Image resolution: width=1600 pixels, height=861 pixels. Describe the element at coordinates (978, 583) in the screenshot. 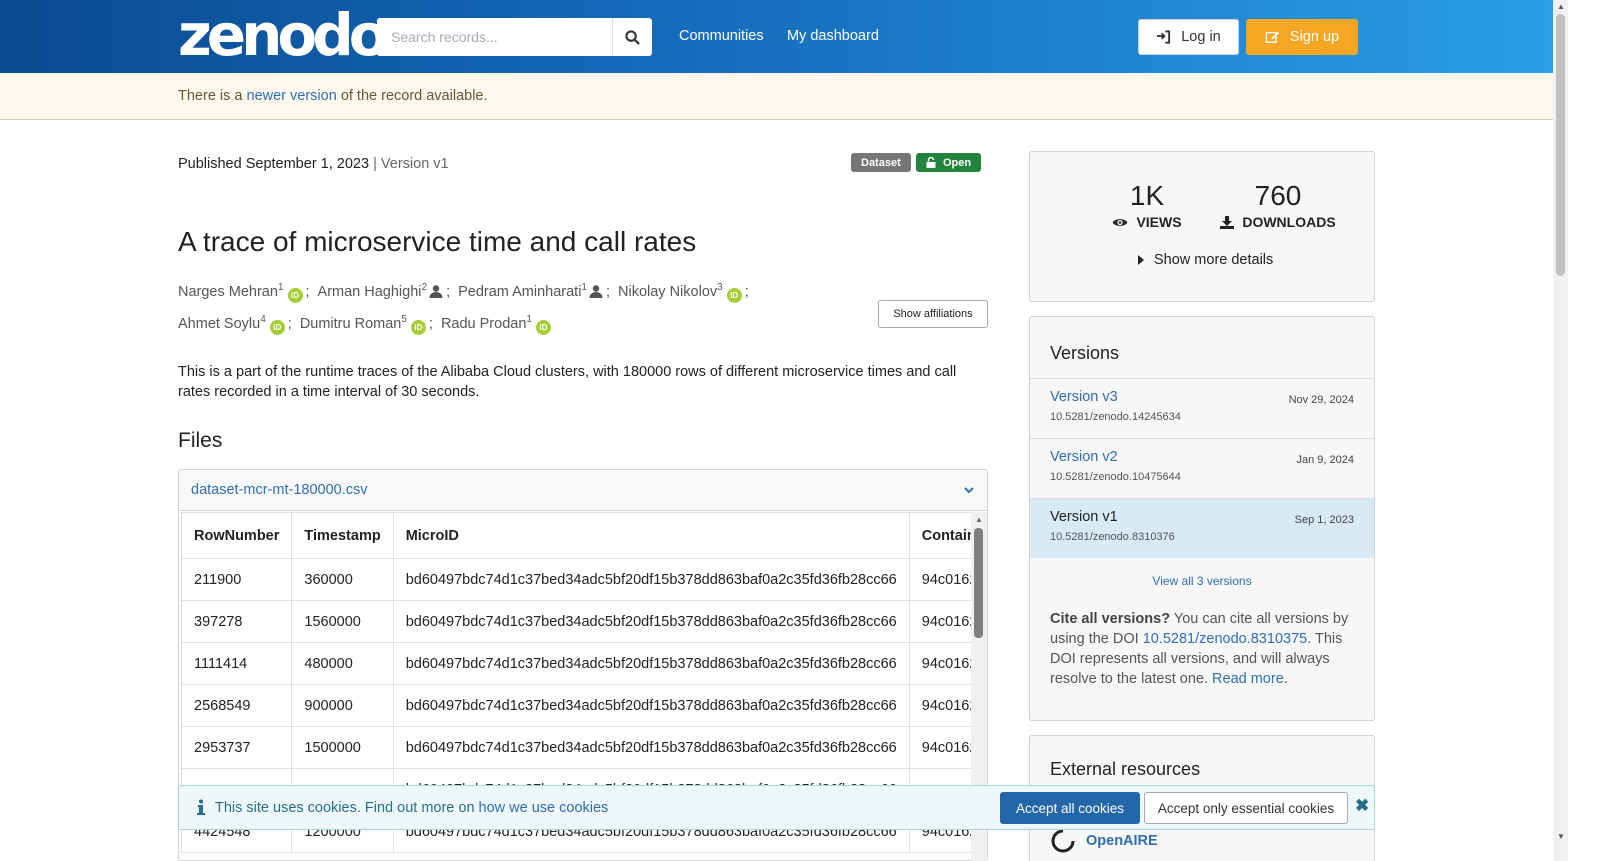

I see `preview-scroll-thumb` at that location.